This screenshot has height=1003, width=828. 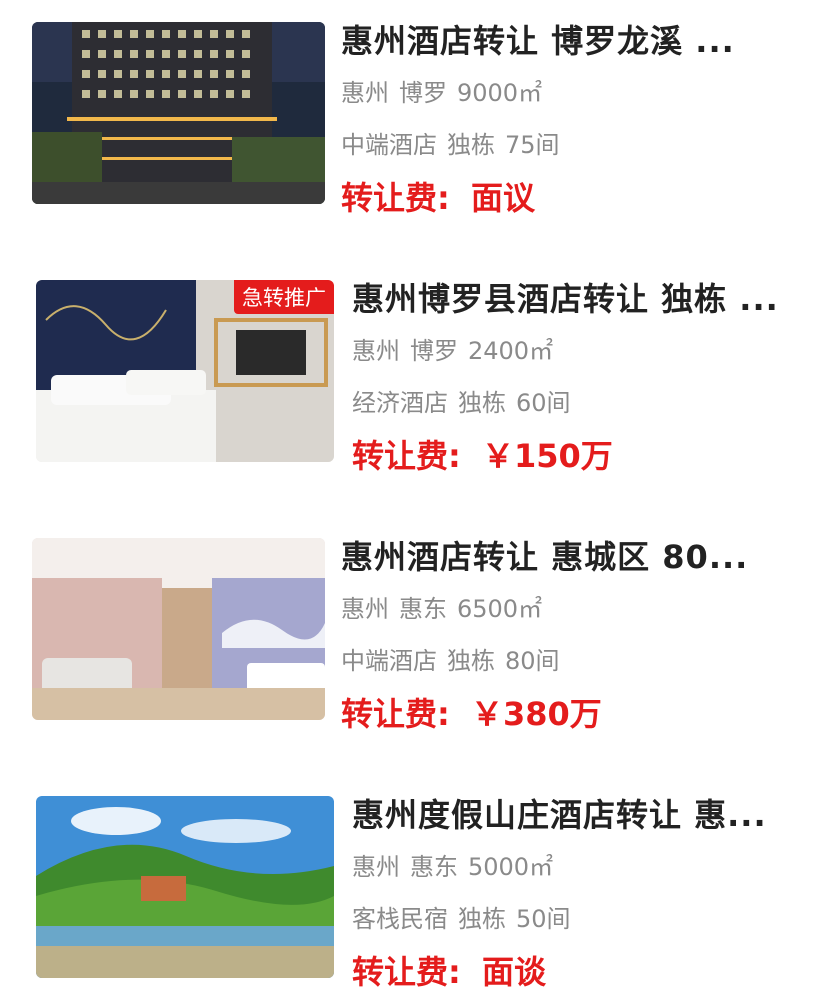 I want to click on price-value: 面议, so click(x=502, y=198).